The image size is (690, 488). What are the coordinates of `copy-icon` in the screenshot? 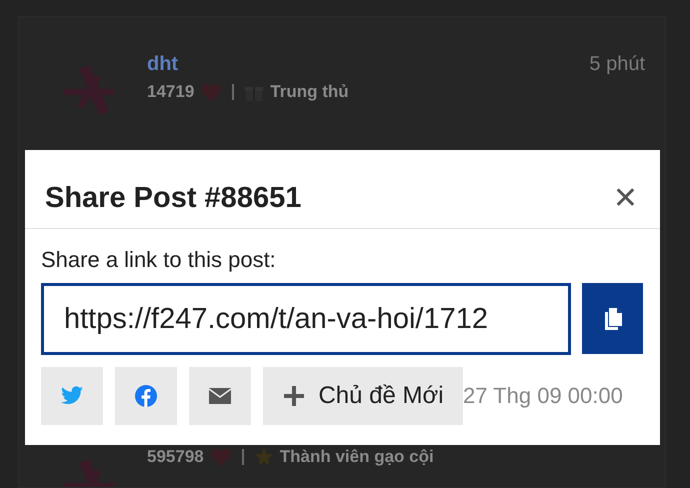 It's located at (612, 318).